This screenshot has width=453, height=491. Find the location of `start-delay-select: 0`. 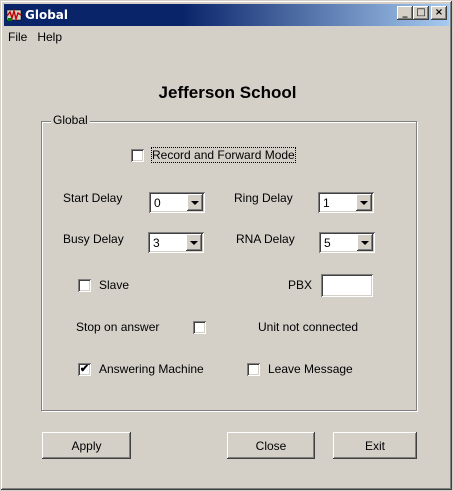

start-delay-select: 0 is located at coordinates (177, 202).